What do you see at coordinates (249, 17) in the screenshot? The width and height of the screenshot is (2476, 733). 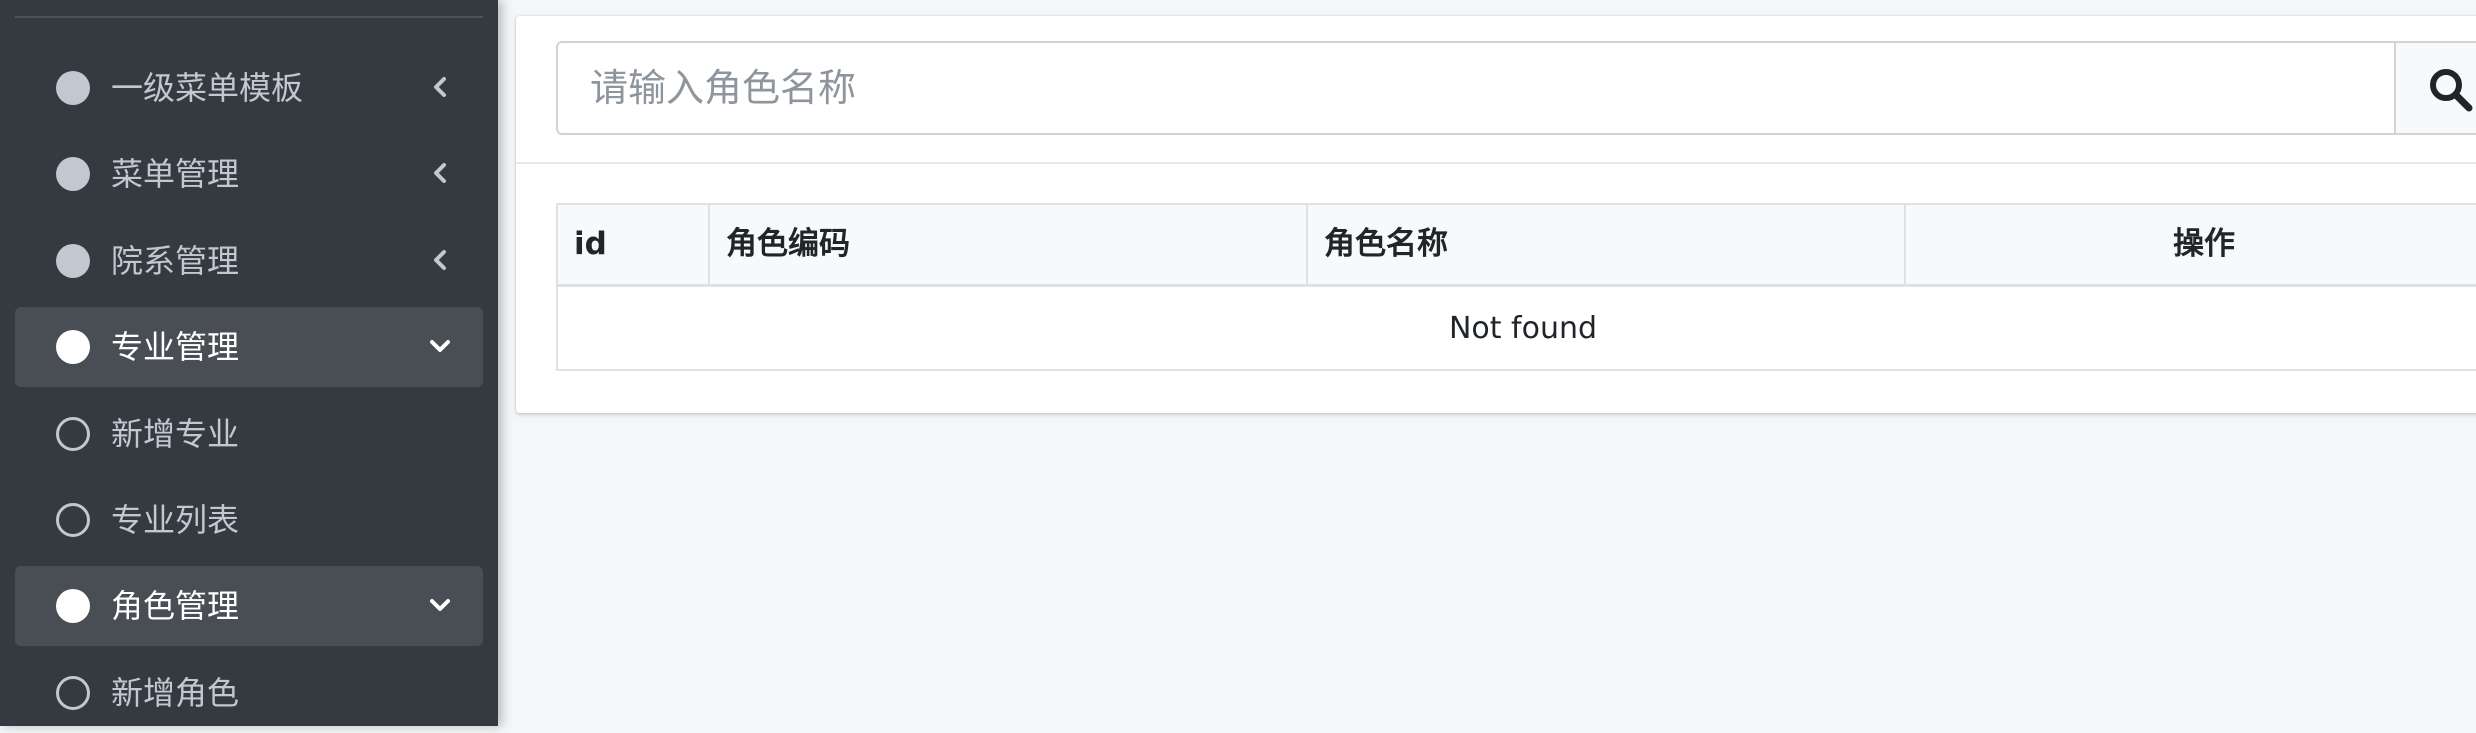 I see `sidebar-divider` at bounding box center [249, 17].